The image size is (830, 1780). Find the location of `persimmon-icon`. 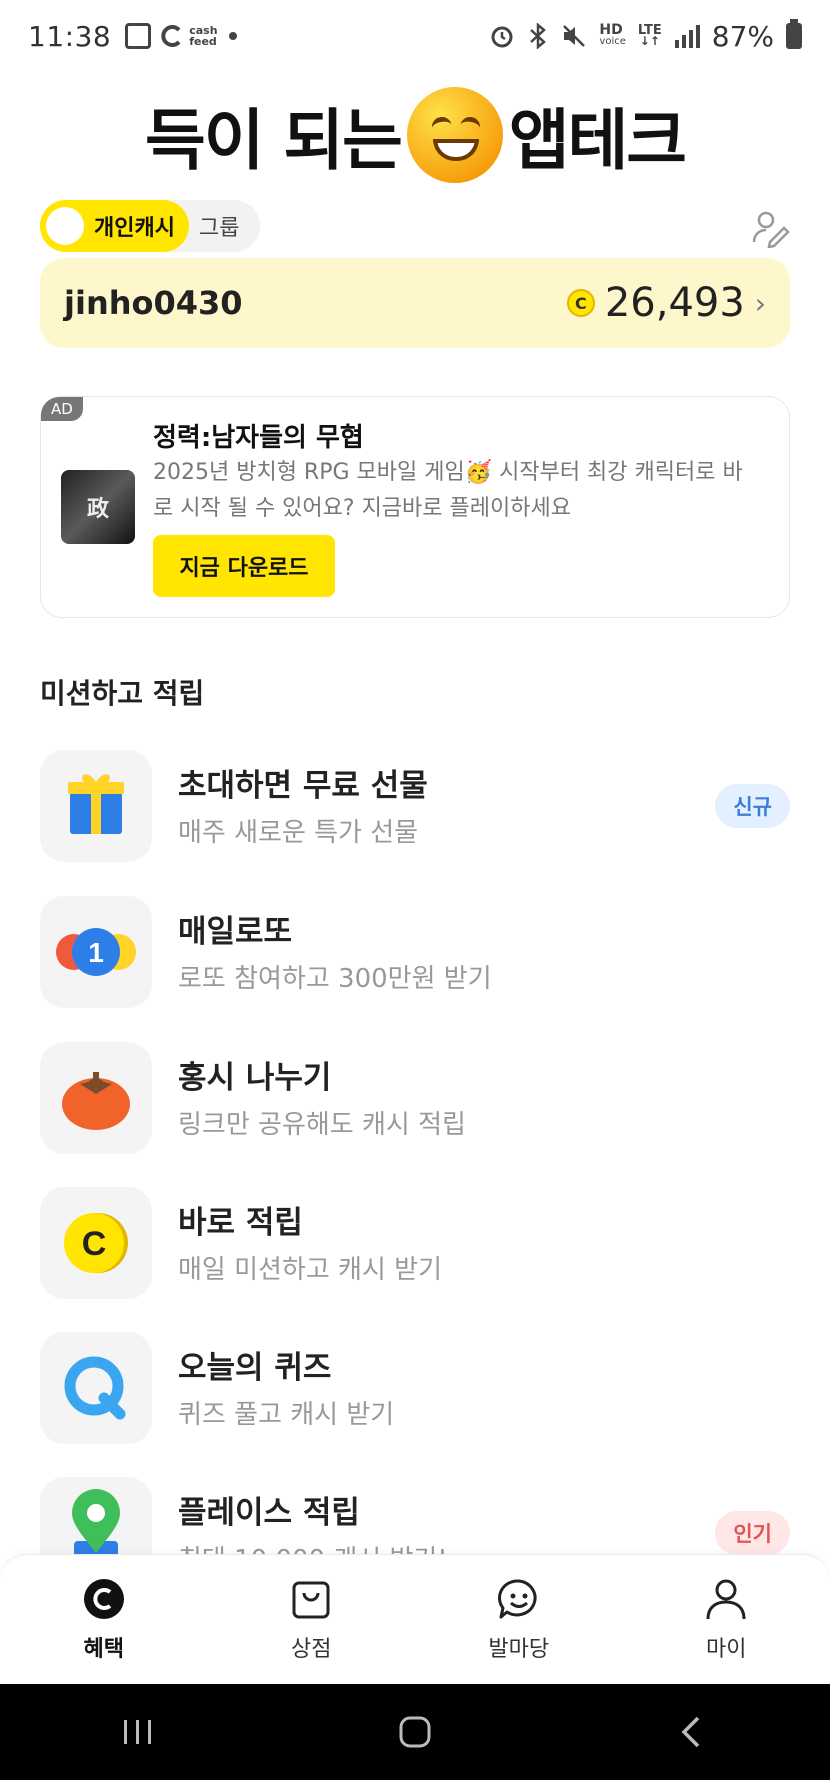

persimmon-icon is located at coordinates (96, 1098).